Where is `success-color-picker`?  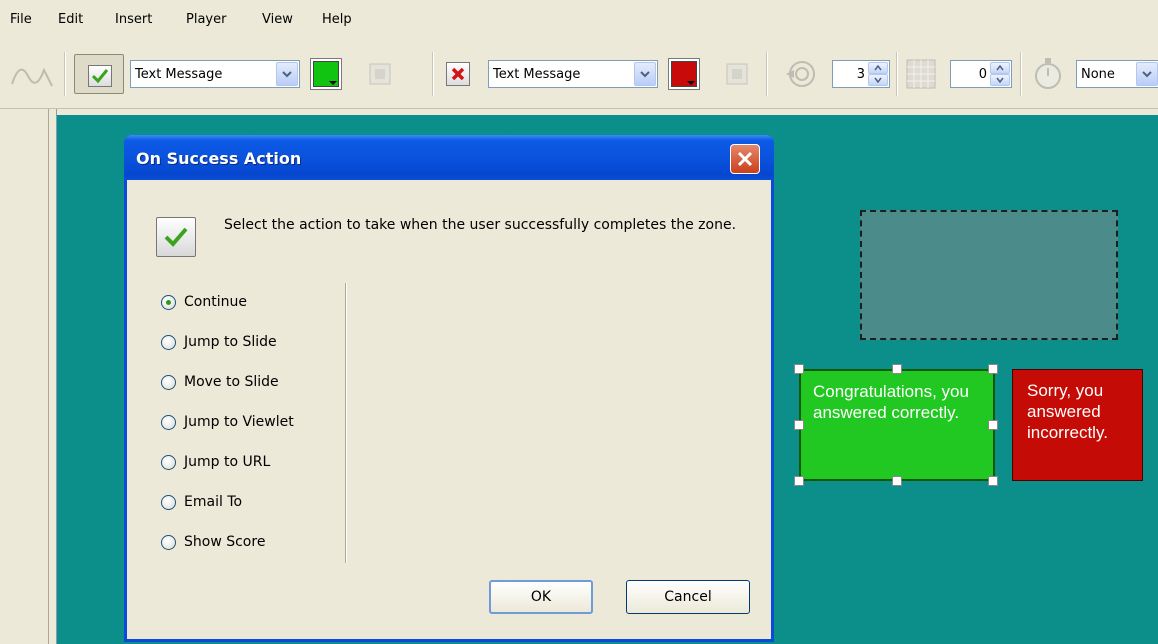 success-color-picker is located at coordinates (326, 74).